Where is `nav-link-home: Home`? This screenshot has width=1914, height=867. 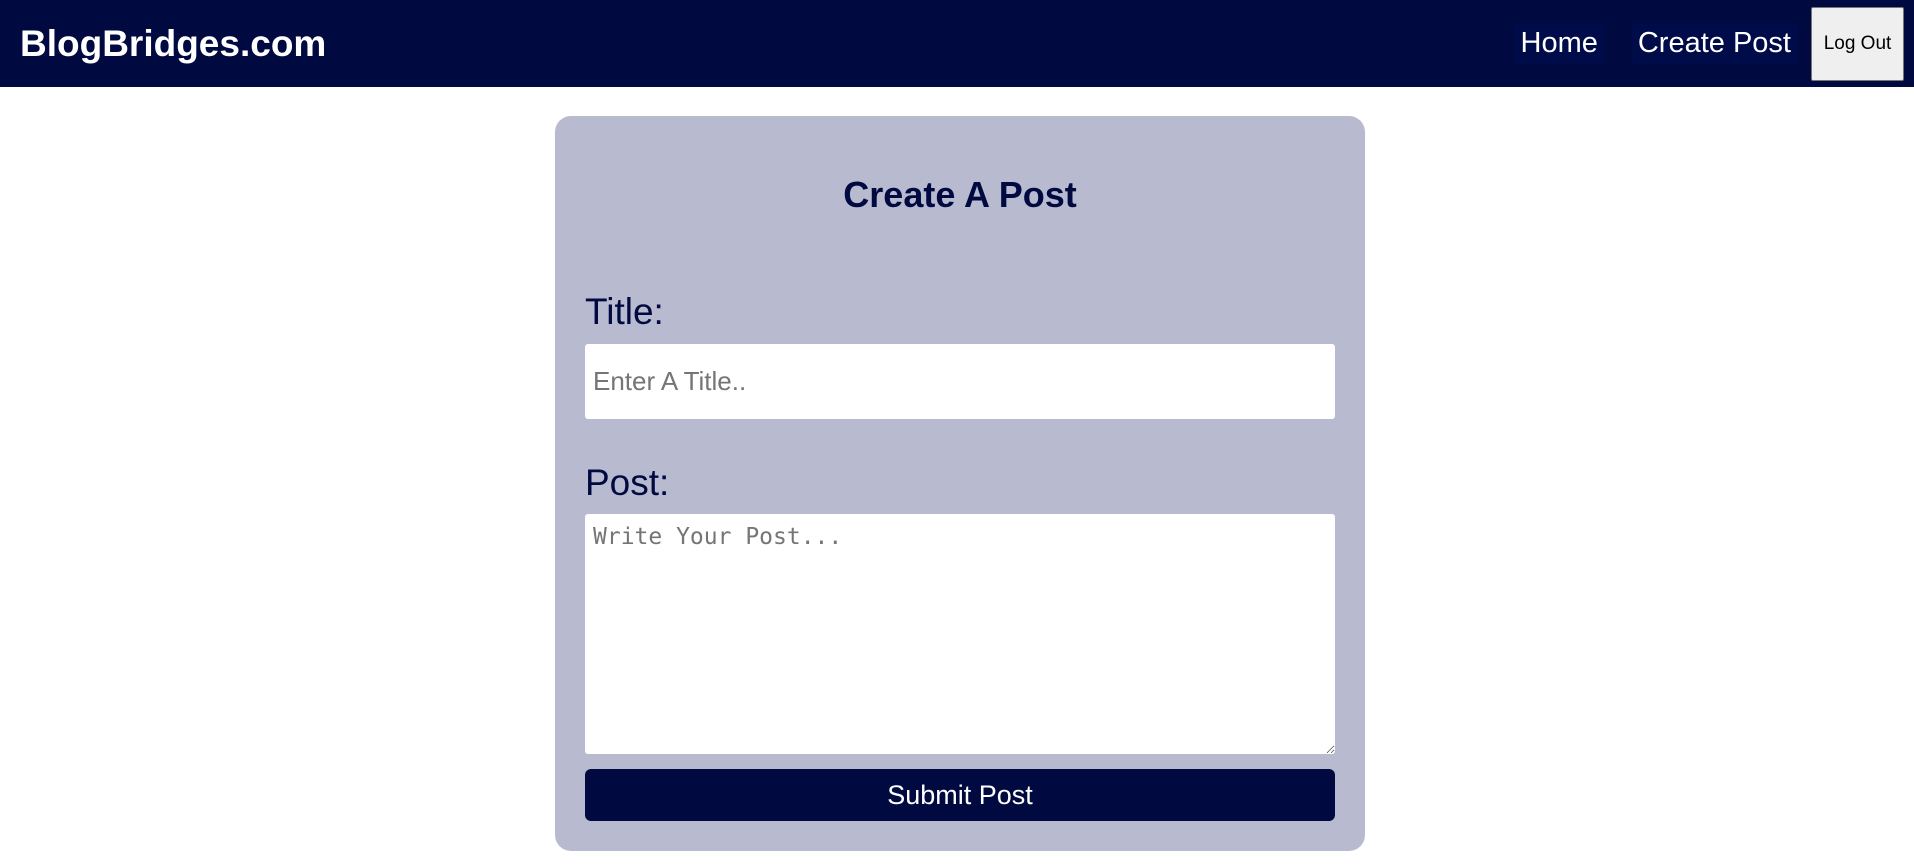
nav-link-home: Home is located at coordinates (1559, 43).